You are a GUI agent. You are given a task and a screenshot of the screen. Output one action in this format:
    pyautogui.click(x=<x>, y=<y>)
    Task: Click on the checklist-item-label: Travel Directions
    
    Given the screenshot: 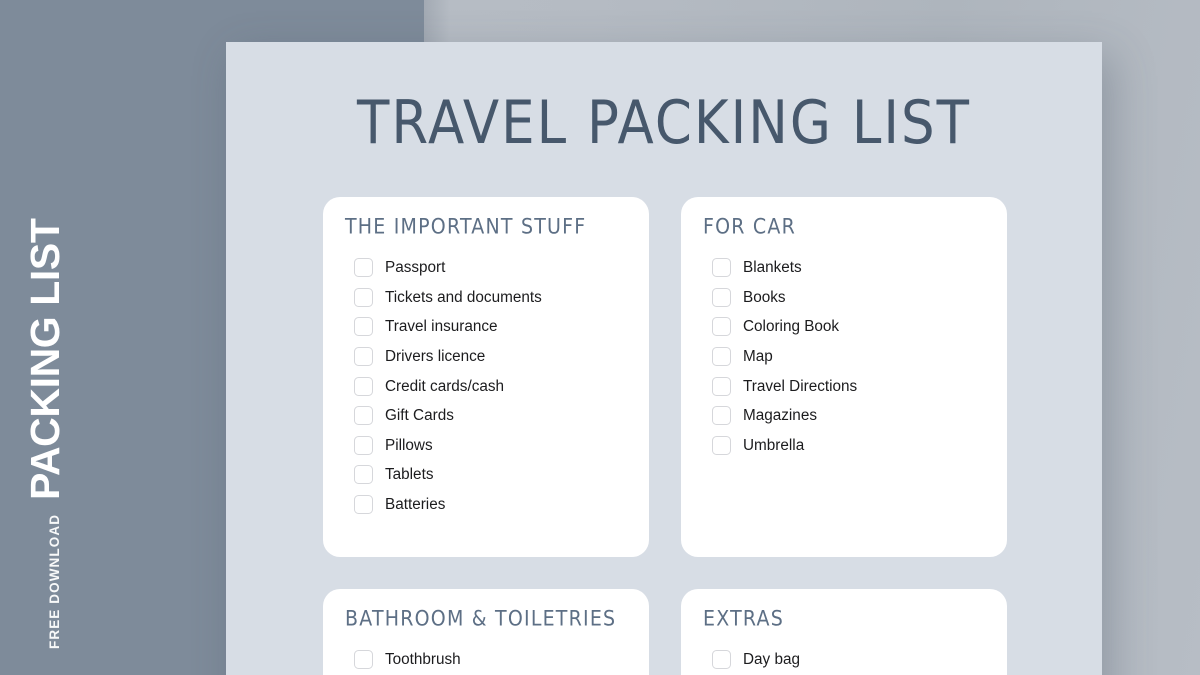 What is the action you would take?
    pyautogui.click(x=800, y=386)
    